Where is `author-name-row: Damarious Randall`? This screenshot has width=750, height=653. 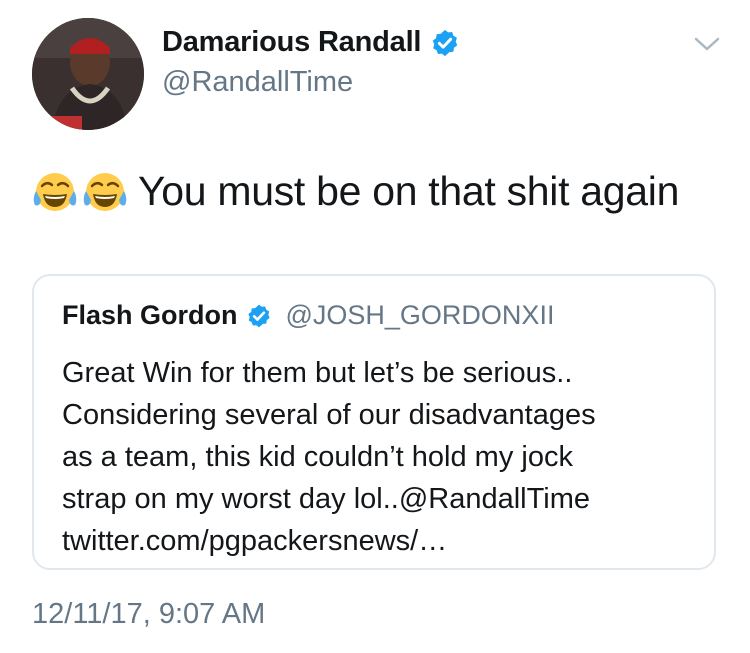
author-name-row: Damarious Randall is located at coordinates (311, 42).